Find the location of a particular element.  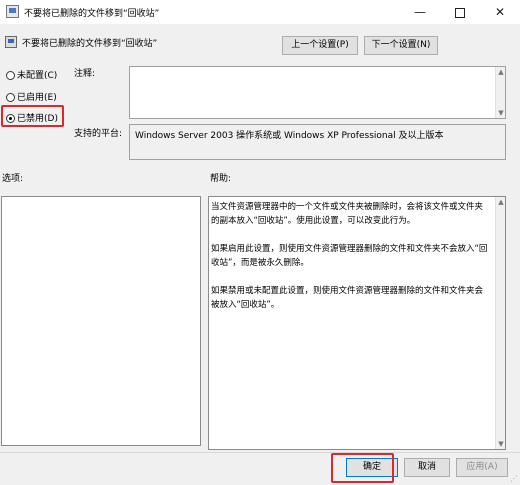

radio-not-configured: 未配置(C) is located at coordinates (31, 74).